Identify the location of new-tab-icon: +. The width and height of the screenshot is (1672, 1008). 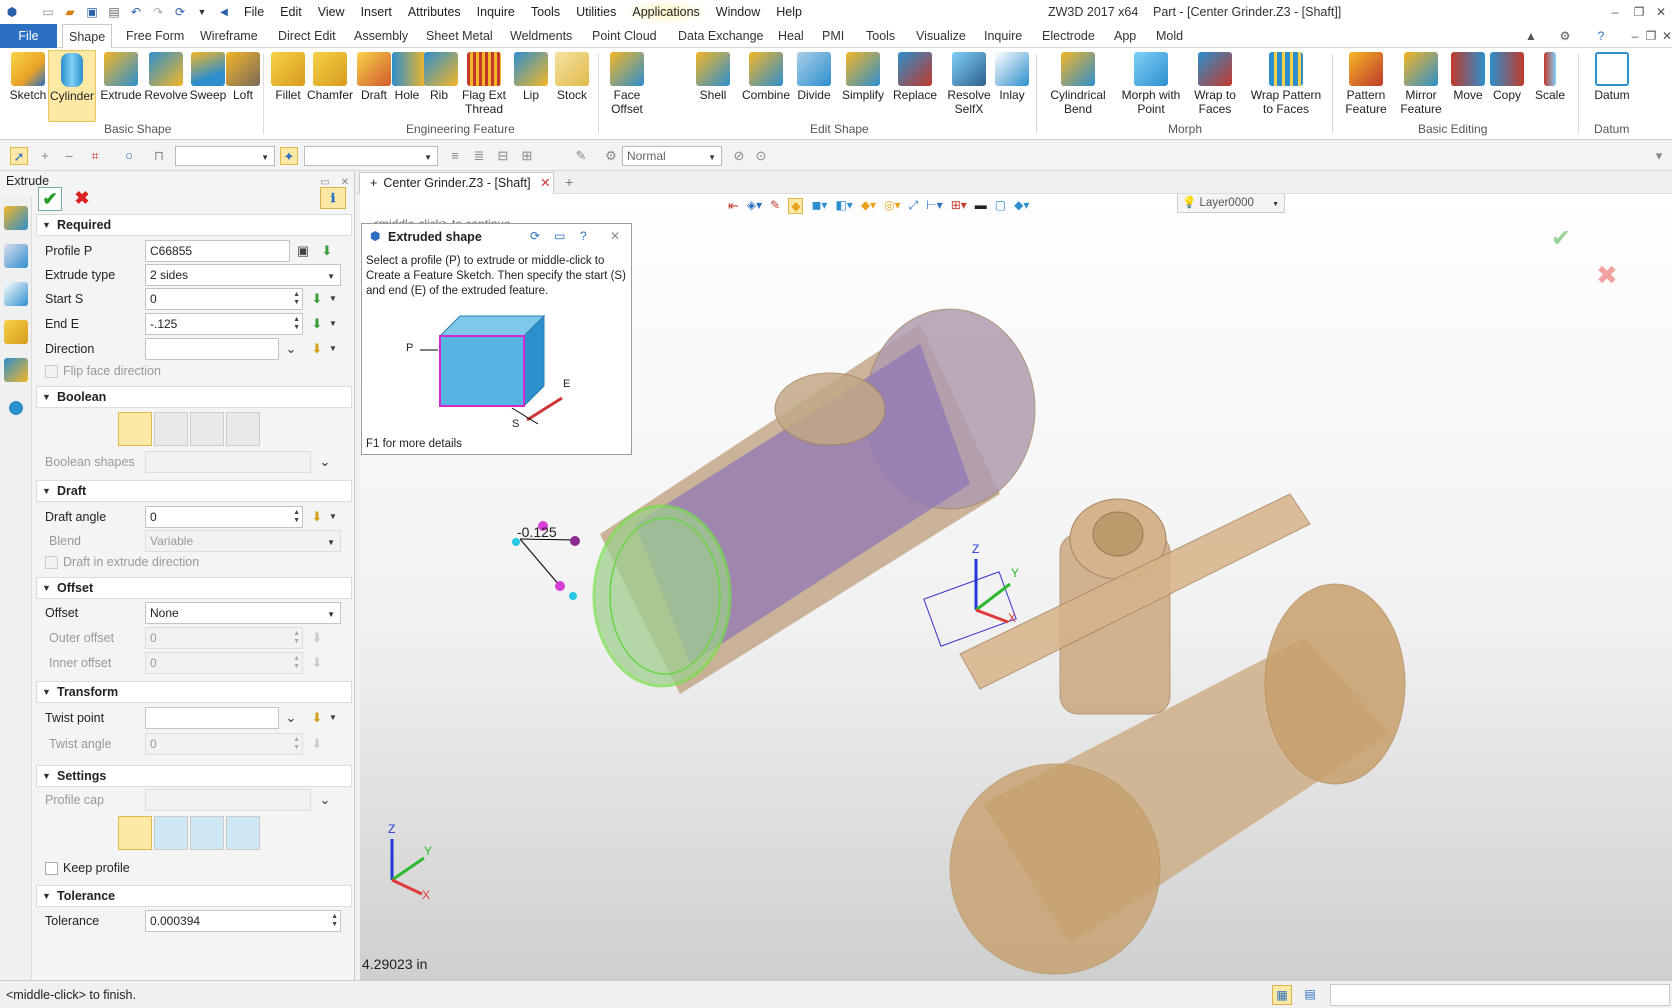
(569, 182).